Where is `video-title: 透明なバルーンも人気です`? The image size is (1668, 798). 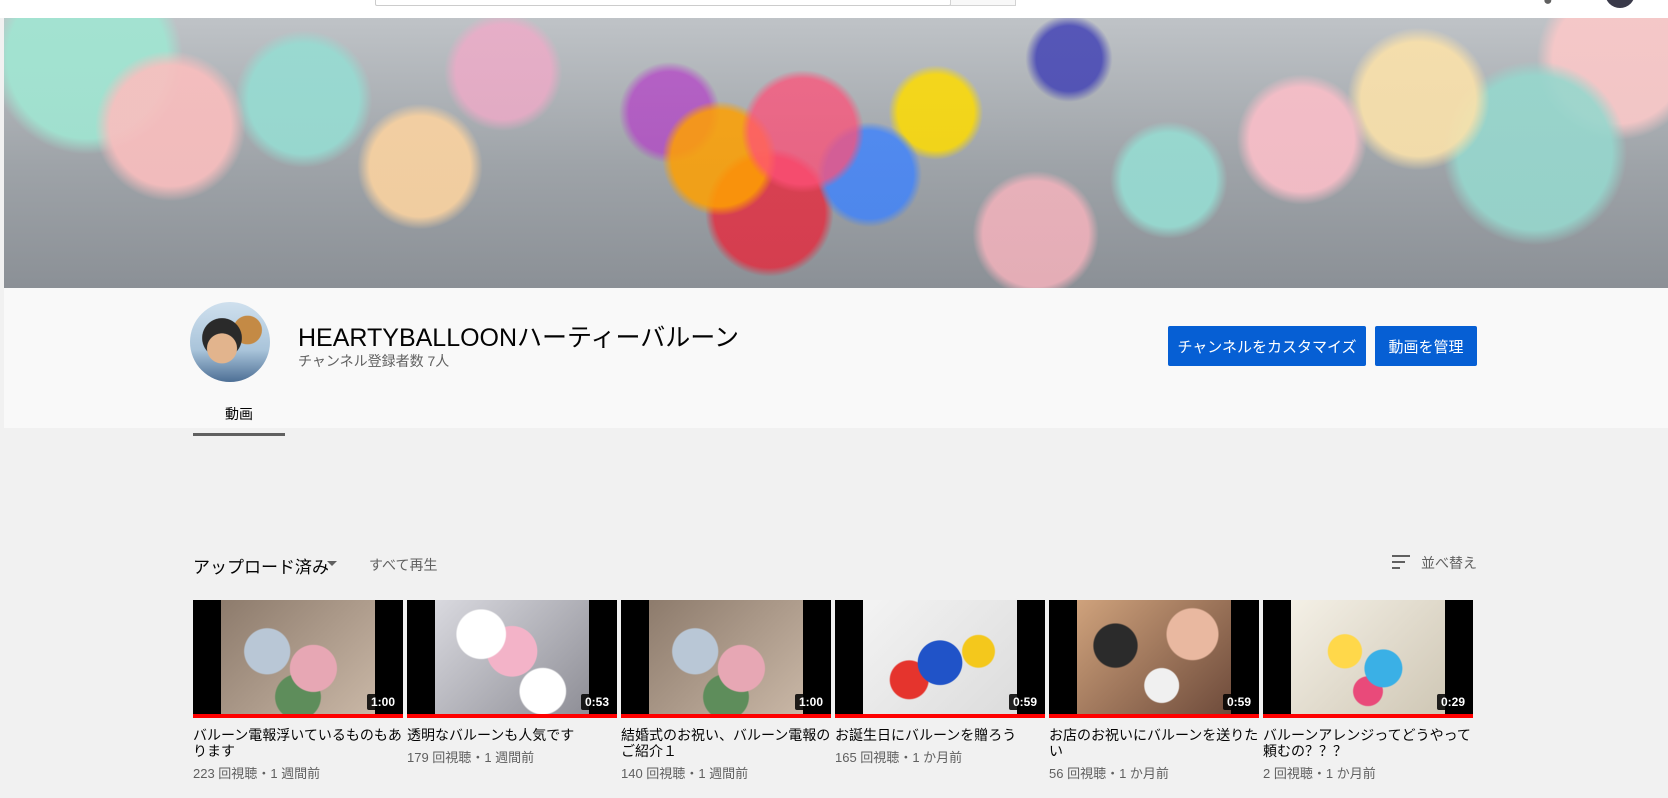 video-title: 透明なバルーンも人気です is located at coordinates (512, 735).